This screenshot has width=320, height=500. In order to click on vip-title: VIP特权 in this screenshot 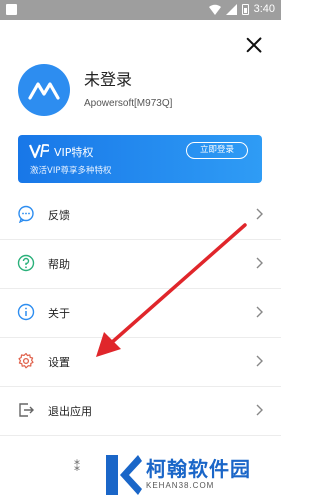, I will do `click(74, 152)`.